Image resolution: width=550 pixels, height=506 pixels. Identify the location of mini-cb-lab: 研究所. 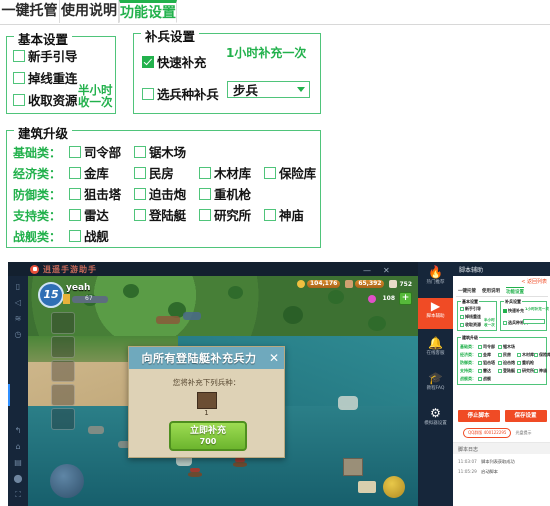
(525, 371).